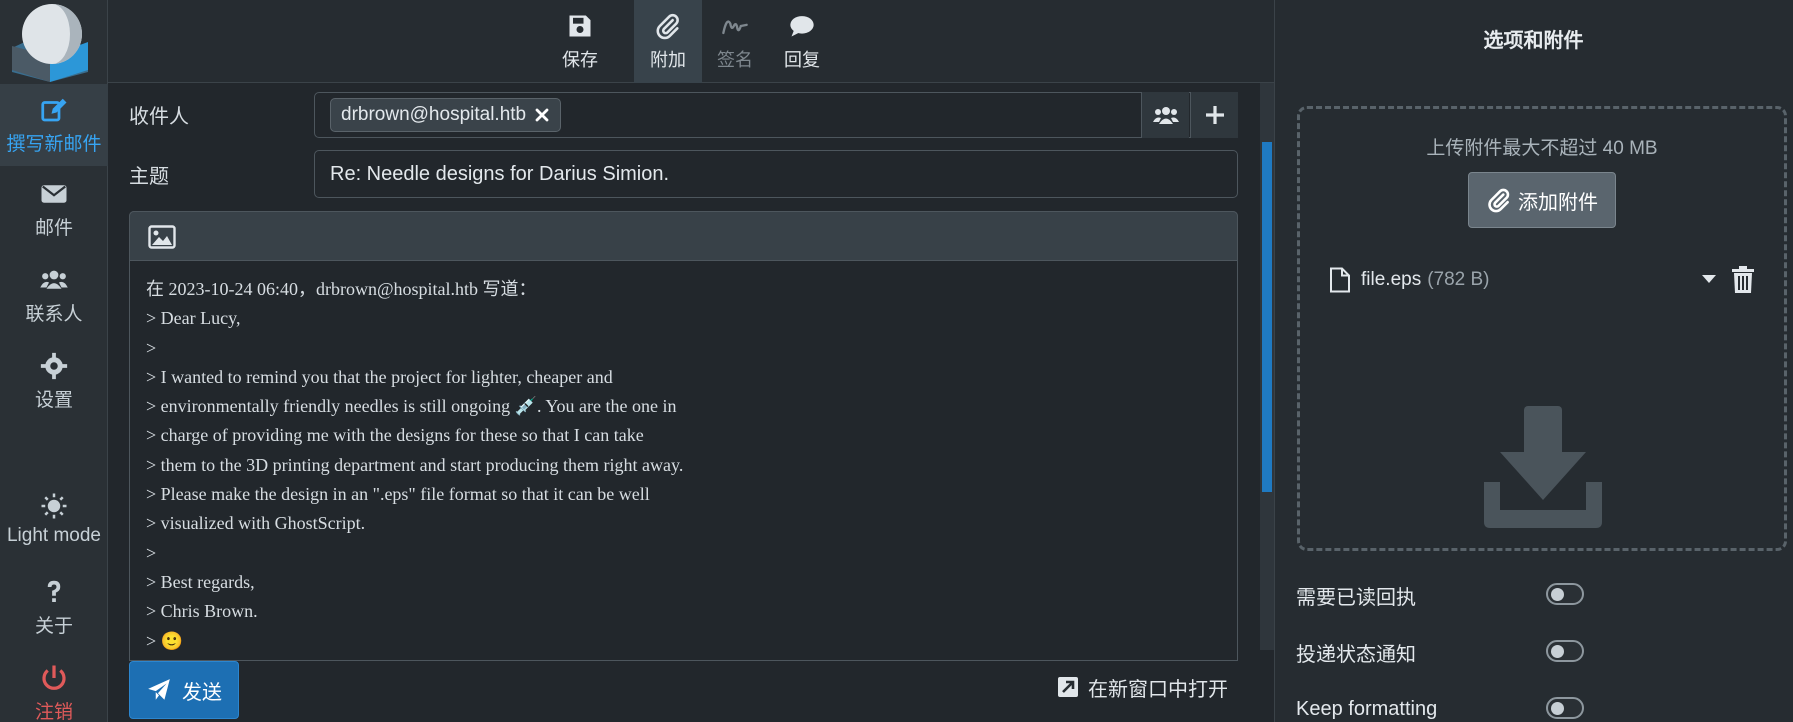 Image resolution: width=1793 pixels, height=722 pixels. I want to click on external-window-icon, so click(1068, 687).